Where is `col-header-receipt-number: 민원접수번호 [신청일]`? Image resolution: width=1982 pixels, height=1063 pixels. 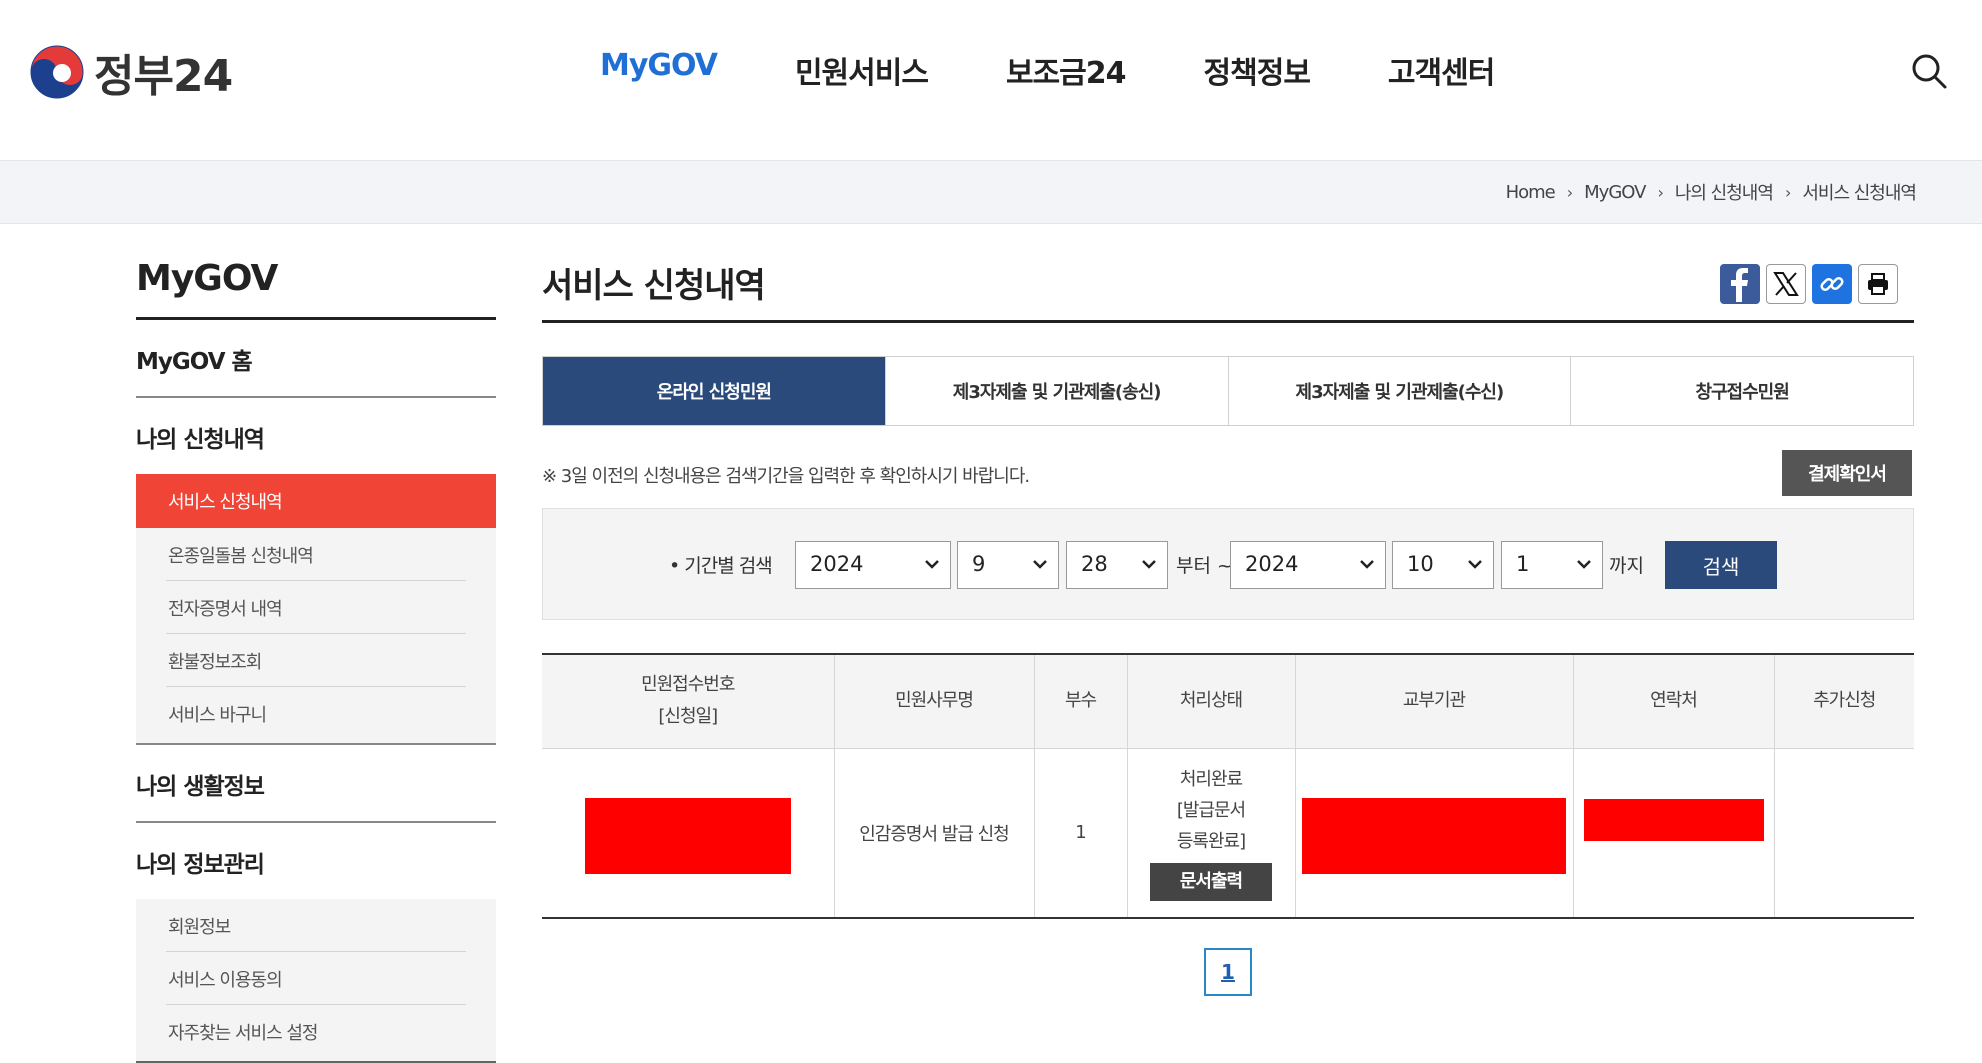
col-header-receipt-number: 민원접수번호 [신청일] is located at coordinates (688, 701).